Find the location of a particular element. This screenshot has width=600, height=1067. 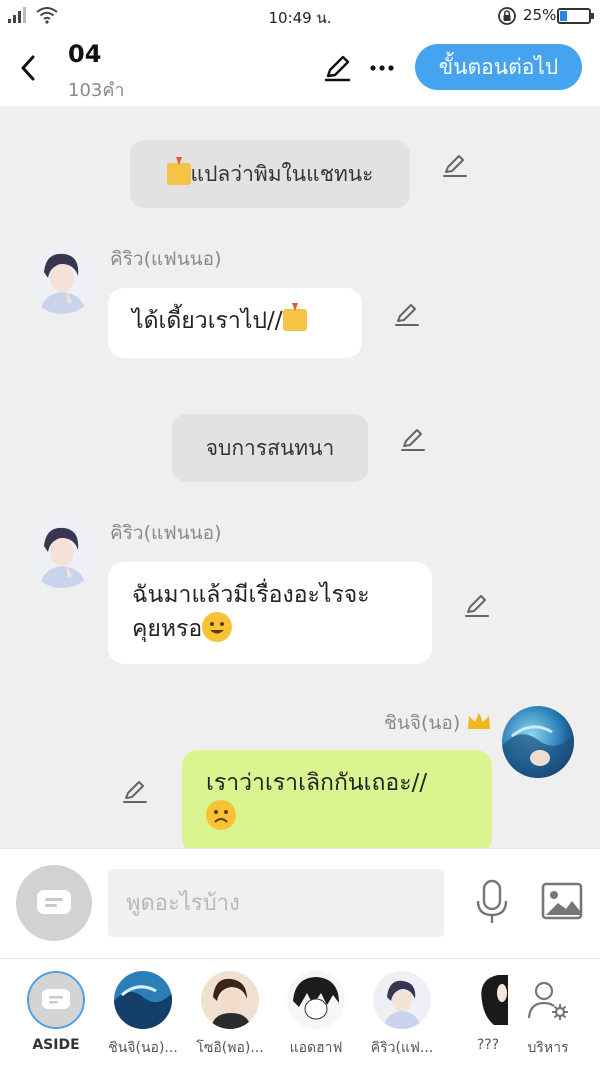

manage-characters-button: บริหาร is located at coordinates (548, 1015).